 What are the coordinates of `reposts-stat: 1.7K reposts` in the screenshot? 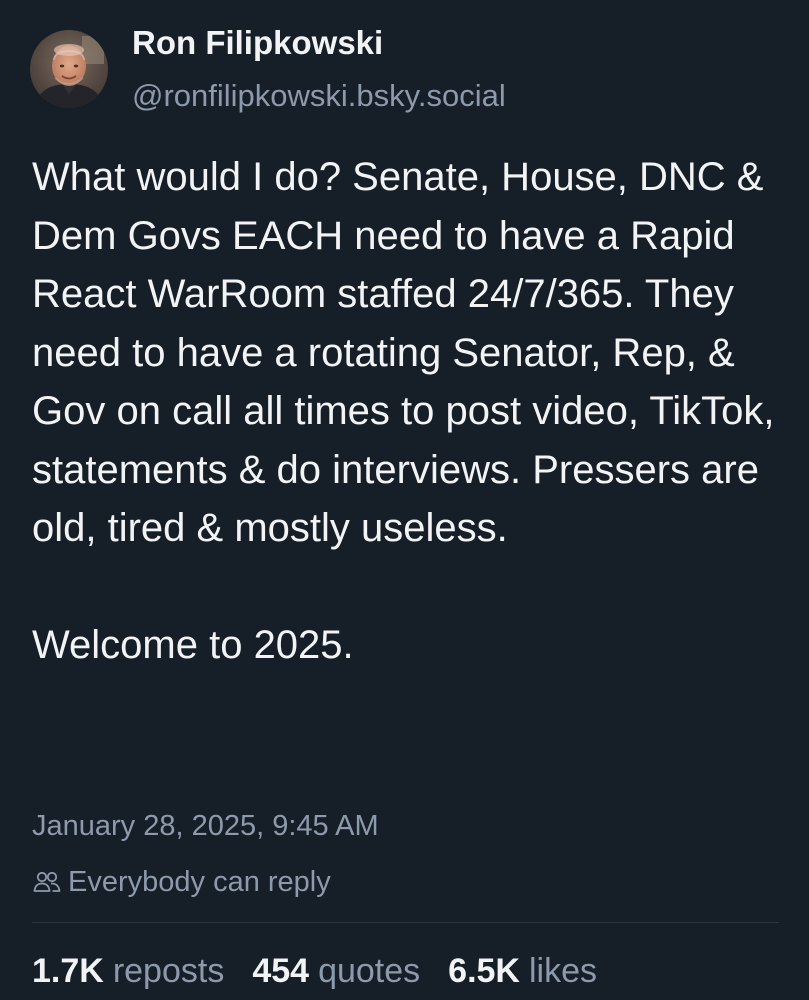 It's located at (128, 971).